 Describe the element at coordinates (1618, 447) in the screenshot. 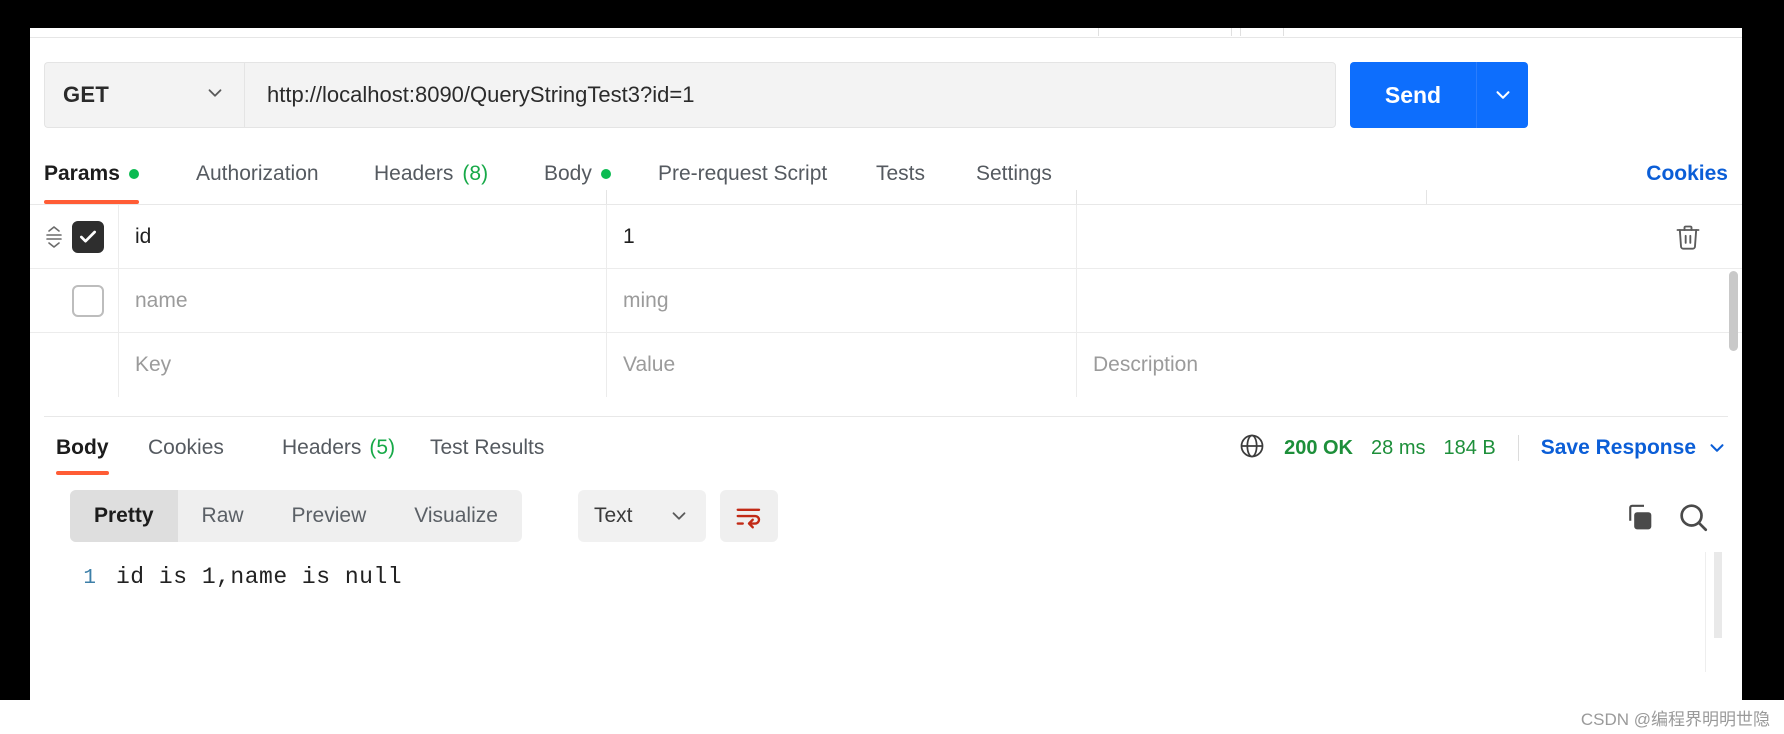

I see `save-response-label: Save Response` at that location.